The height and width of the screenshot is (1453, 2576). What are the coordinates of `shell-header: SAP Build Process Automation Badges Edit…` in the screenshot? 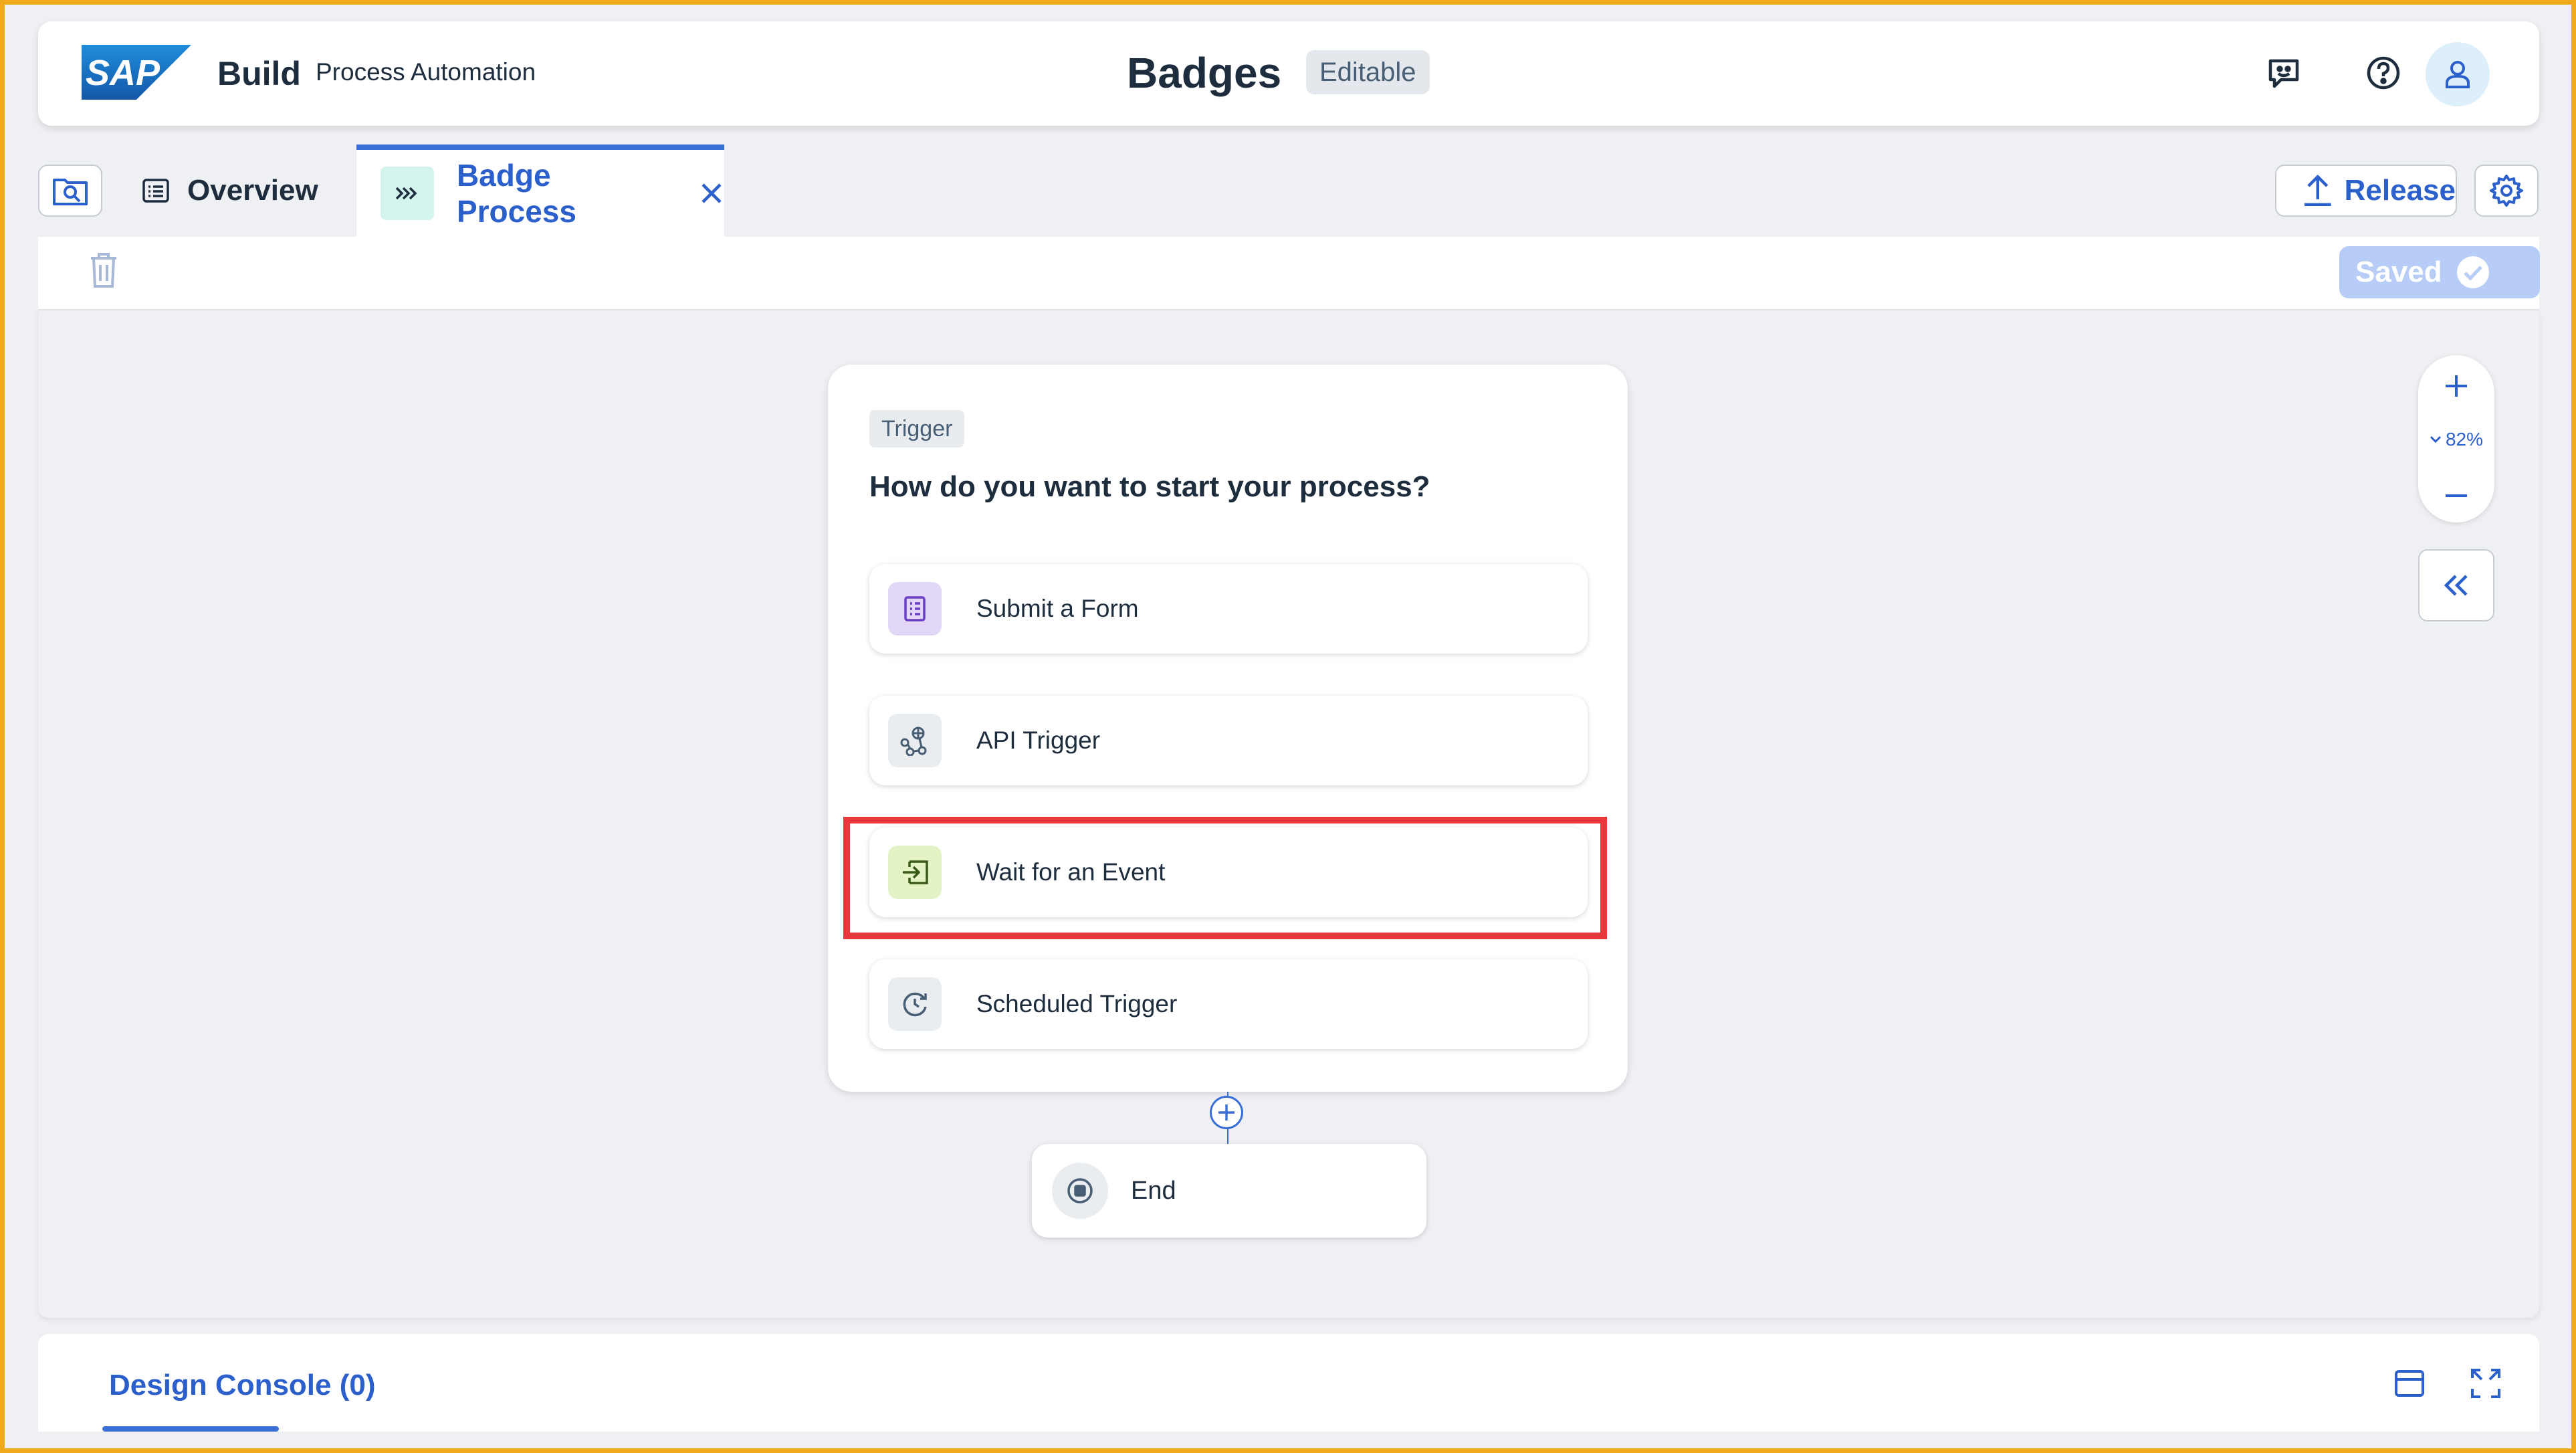 It's located at (1288, 73).